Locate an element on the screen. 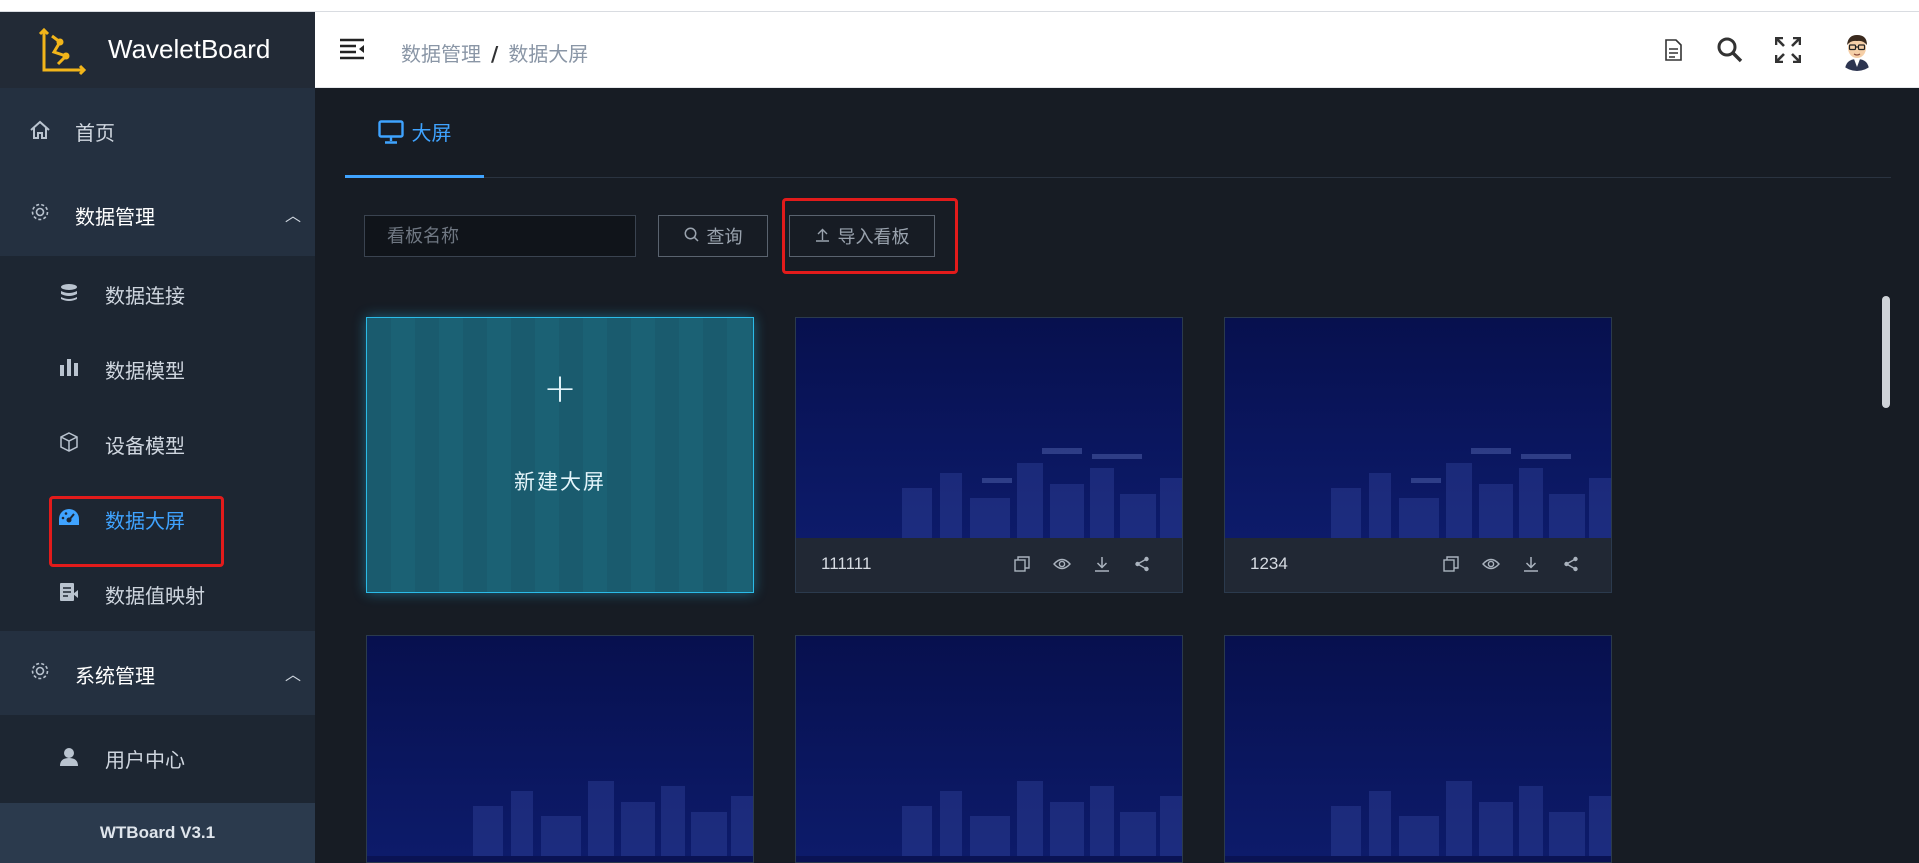  sidebar-item-label: 用户中心 is located at coordinates (145, 760).